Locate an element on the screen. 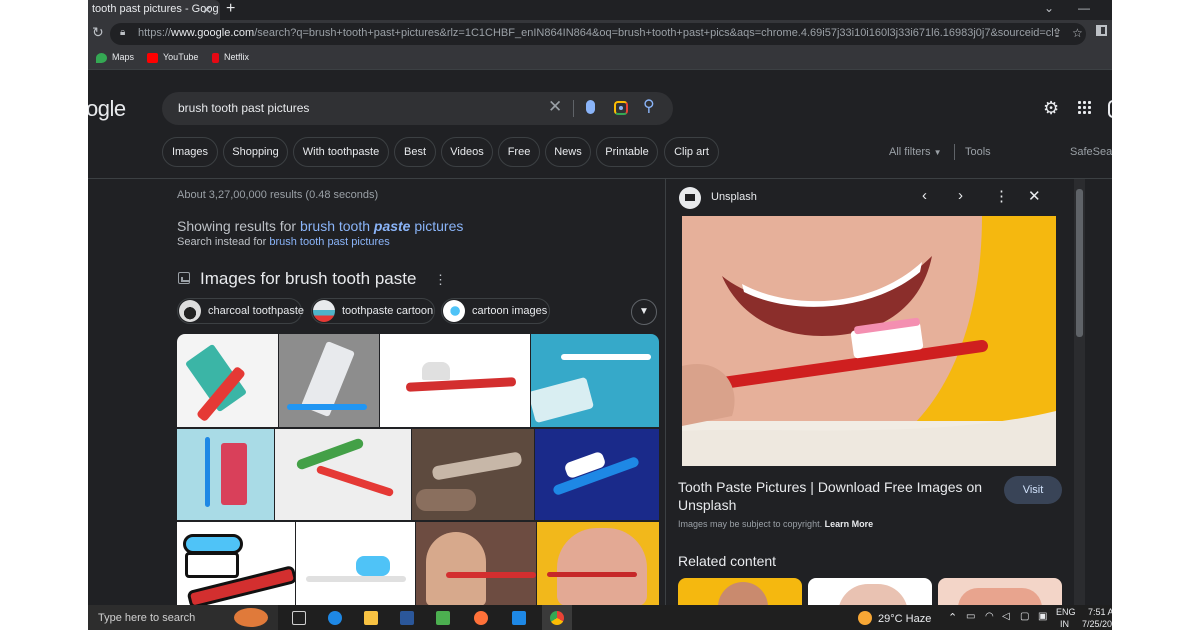 This screenshot has height=630, width=1200. scrollbar-thumb is located at coordinates (1079, 263).